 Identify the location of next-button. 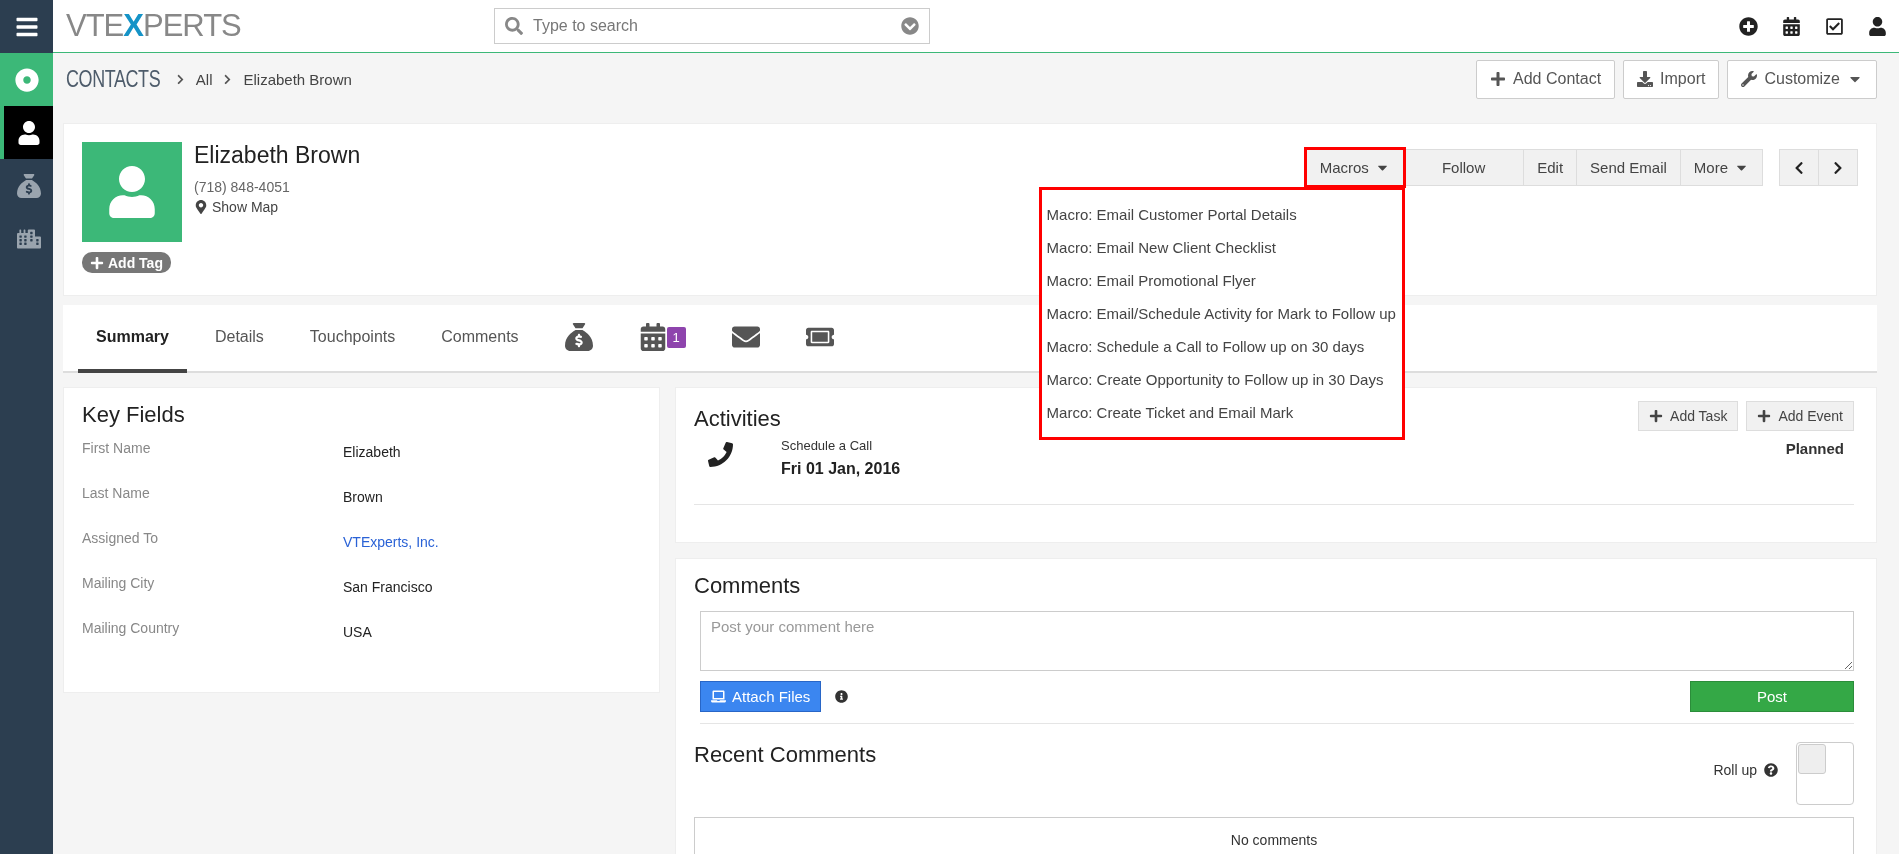
(1838, 167).